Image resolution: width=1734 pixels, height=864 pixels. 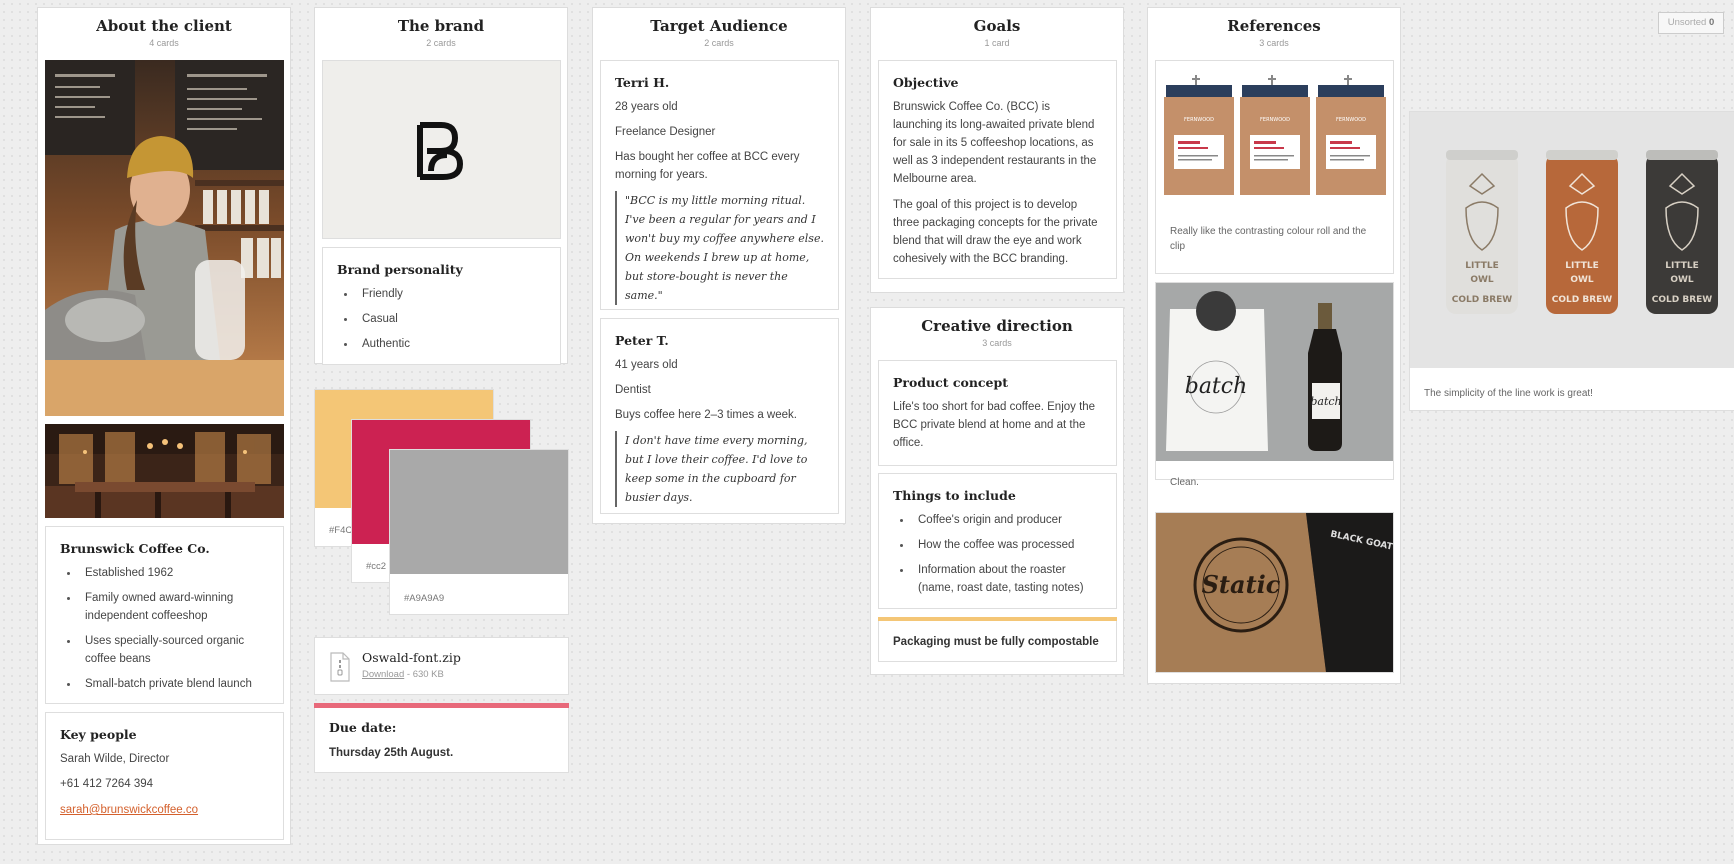 I want to click on brand-logo-icon, so click(x=440, y=151).